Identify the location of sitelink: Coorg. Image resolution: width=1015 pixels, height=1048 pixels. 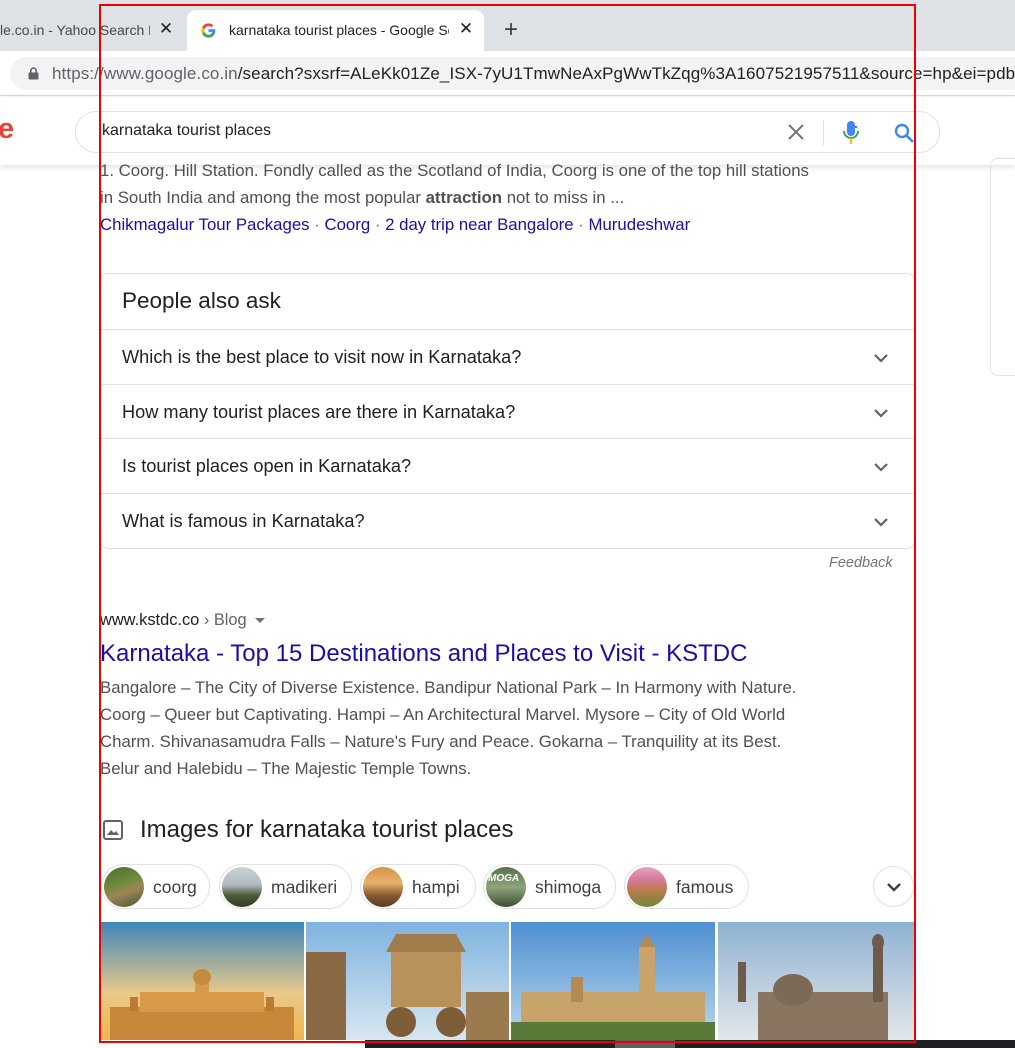
(347, 224).